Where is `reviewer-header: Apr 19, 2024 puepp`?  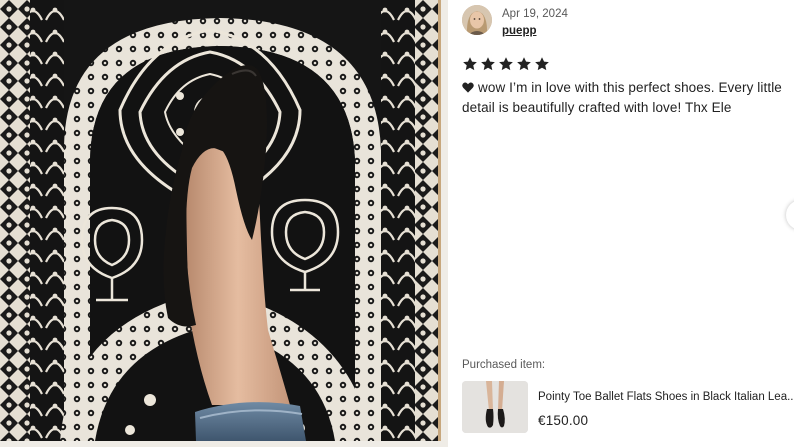 reviewer-header: Apr 19, 2024 puepp is located at coordinates (515, 22).